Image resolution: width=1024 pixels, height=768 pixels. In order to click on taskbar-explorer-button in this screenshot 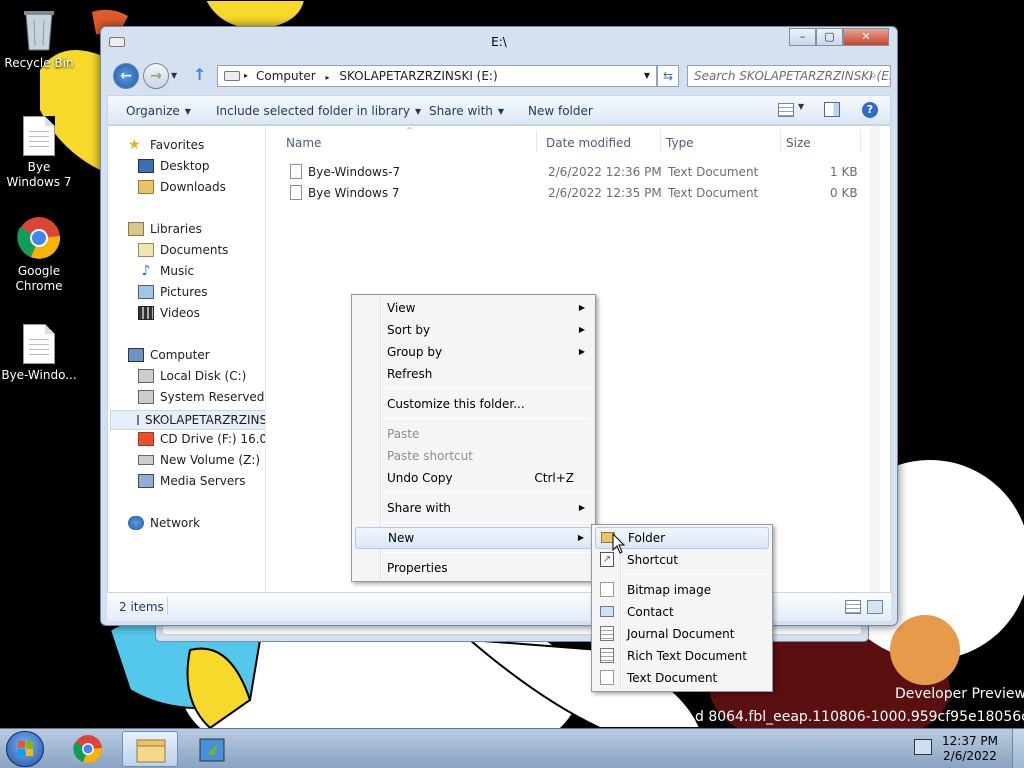, I will do `click(150, 749)`.